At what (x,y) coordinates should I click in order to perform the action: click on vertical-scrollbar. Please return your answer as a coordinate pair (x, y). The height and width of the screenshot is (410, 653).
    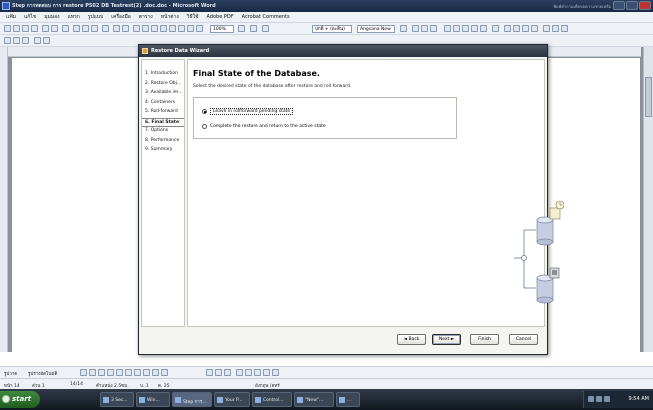
    Looking at the image, I should click on (648, 199).